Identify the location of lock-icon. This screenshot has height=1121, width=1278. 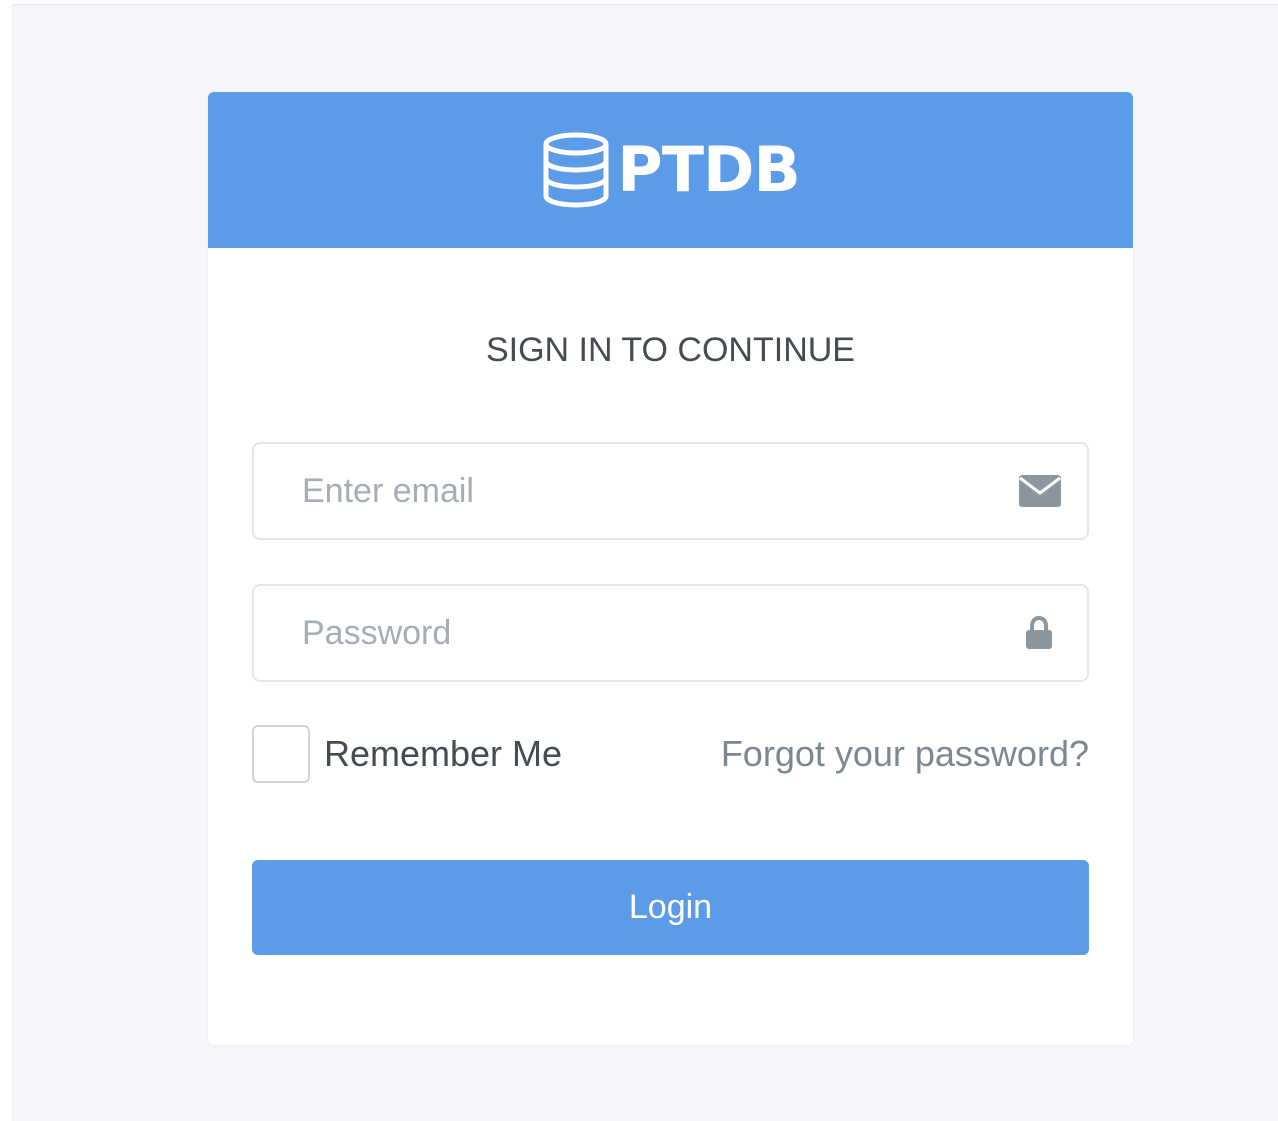
(1039, 633).